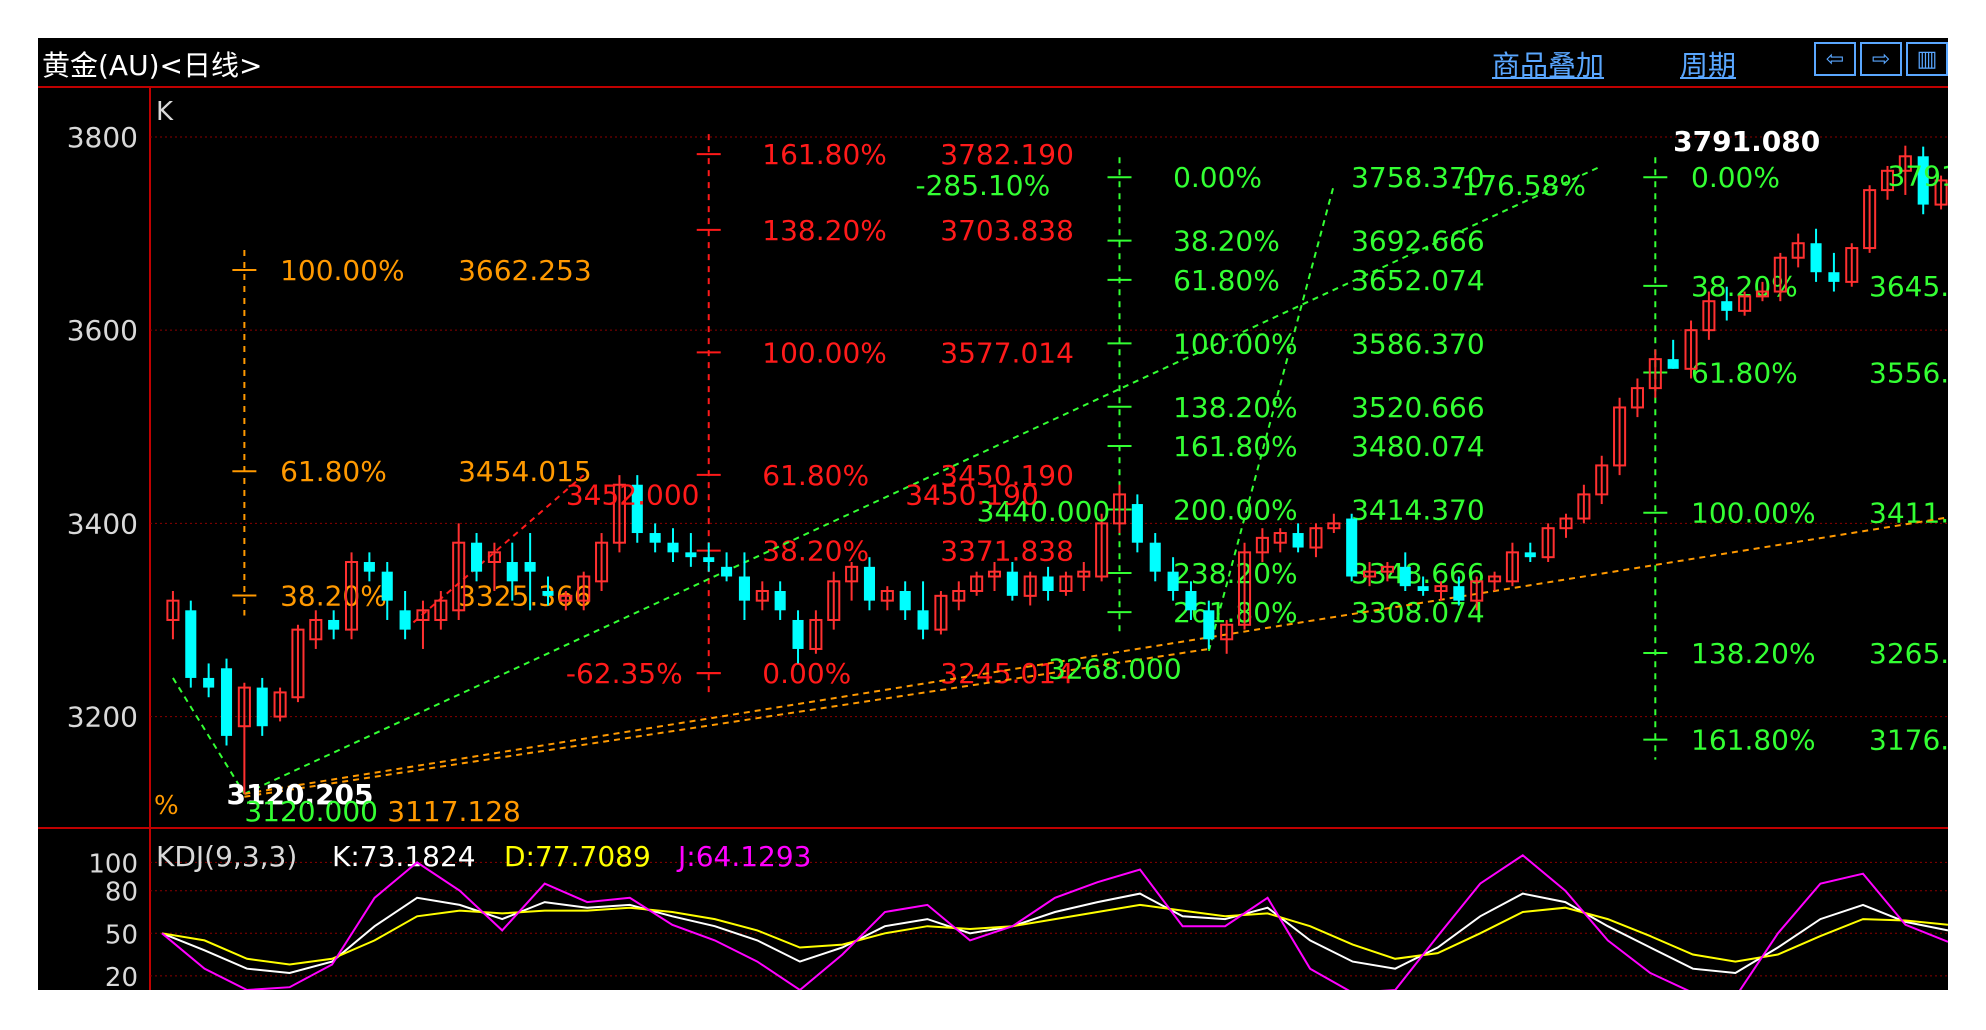 The image size is (1986, 1030). Describe the element at coordinates (1235, 446) in the screenshot. I see `fib-green-1-pct-label: 161.80%` at that location.